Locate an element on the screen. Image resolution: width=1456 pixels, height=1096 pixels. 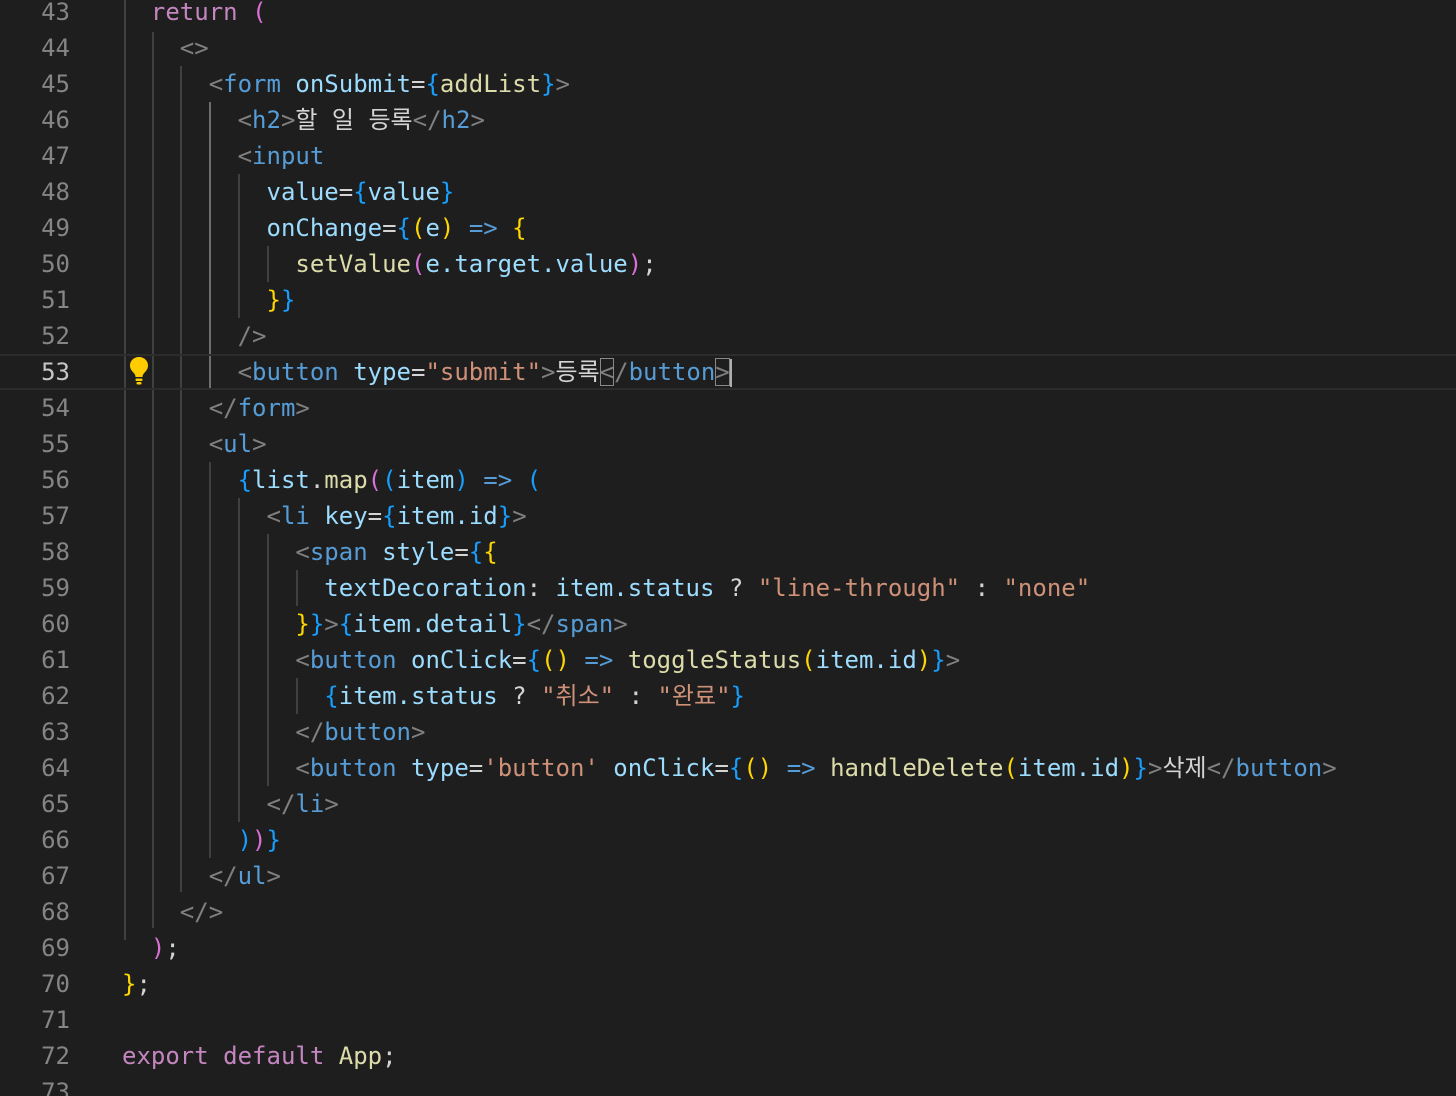
line-content: <h2>할 일 등록</h2> is located at coordinates (361, 120).